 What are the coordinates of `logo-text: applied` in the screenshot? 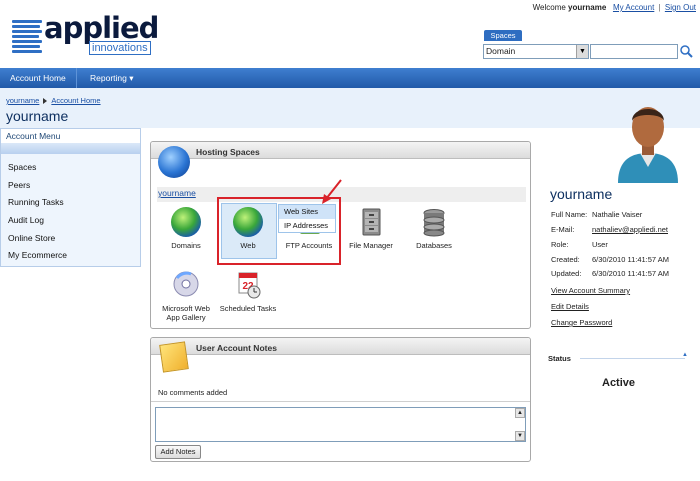 It's located at (101, 28).